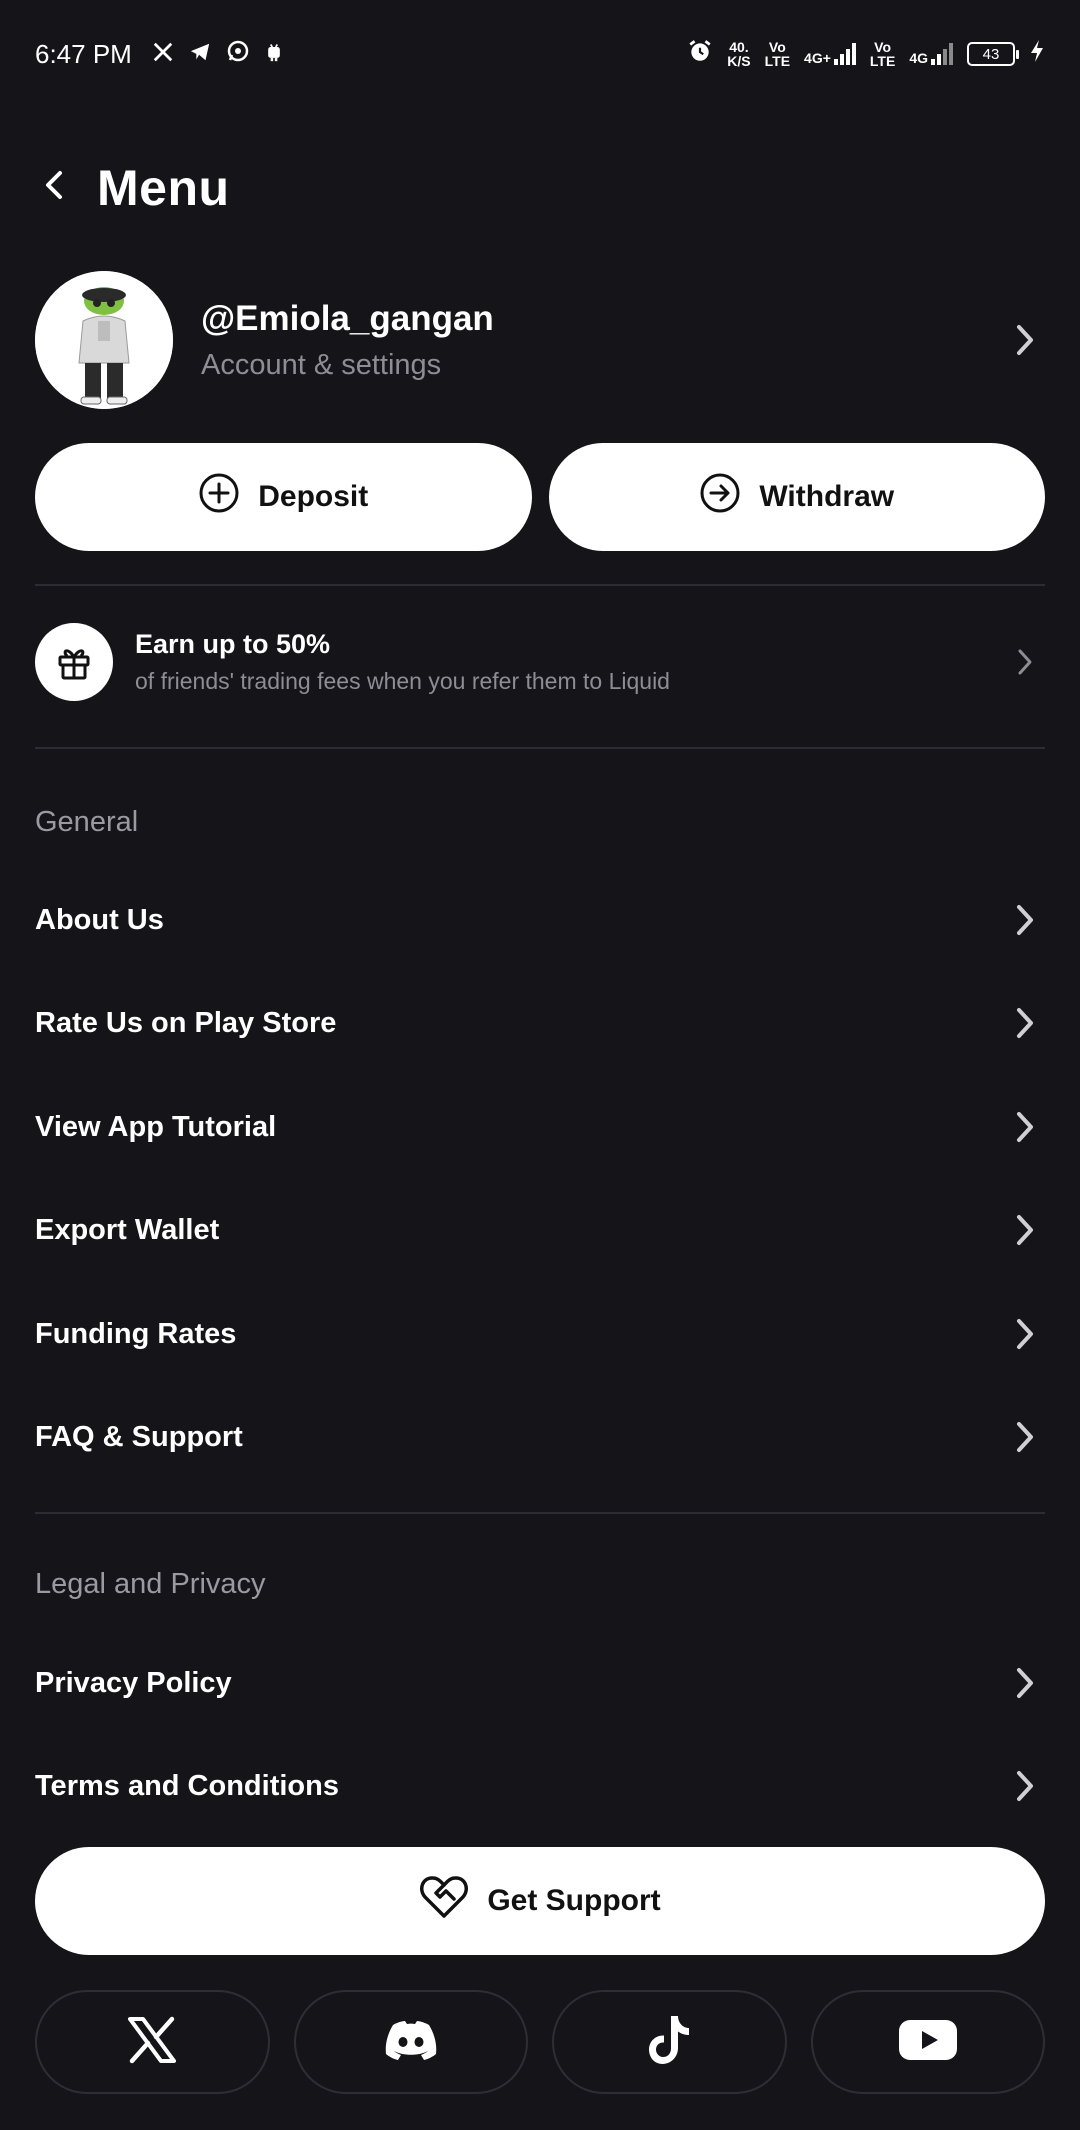  Describe the element at coordinates (156, 1126) in the screenshot. I see `menu-item-label: View App Tutorial` at that location.